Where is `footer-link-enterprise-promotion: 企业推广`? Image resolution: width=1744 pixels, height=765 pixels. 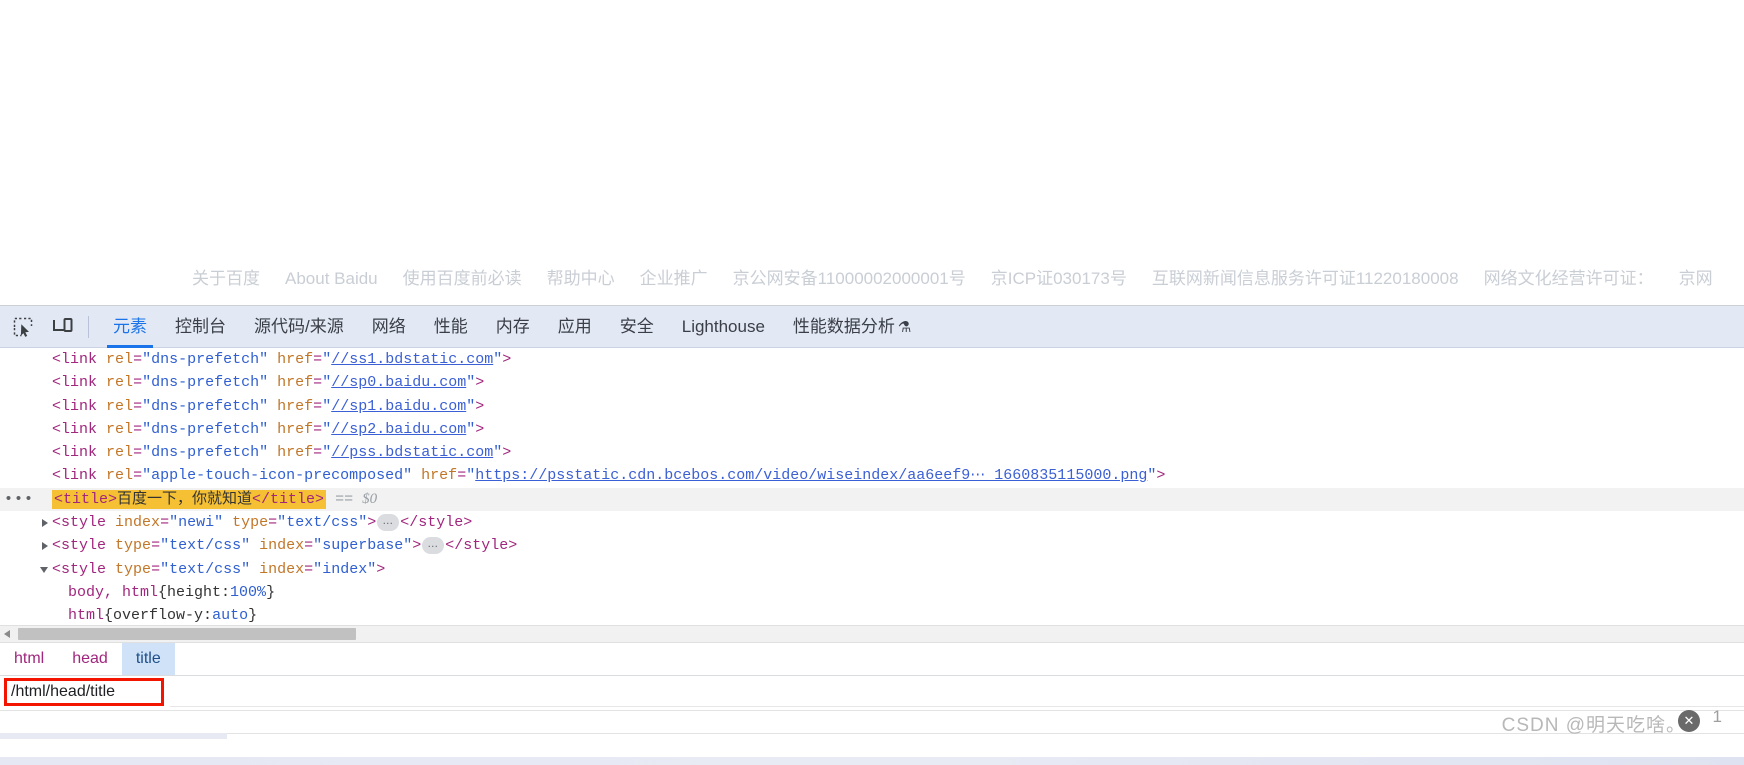
footer-link-enterprise-promotion: 企业推广 is located at coordinates (674, 276).